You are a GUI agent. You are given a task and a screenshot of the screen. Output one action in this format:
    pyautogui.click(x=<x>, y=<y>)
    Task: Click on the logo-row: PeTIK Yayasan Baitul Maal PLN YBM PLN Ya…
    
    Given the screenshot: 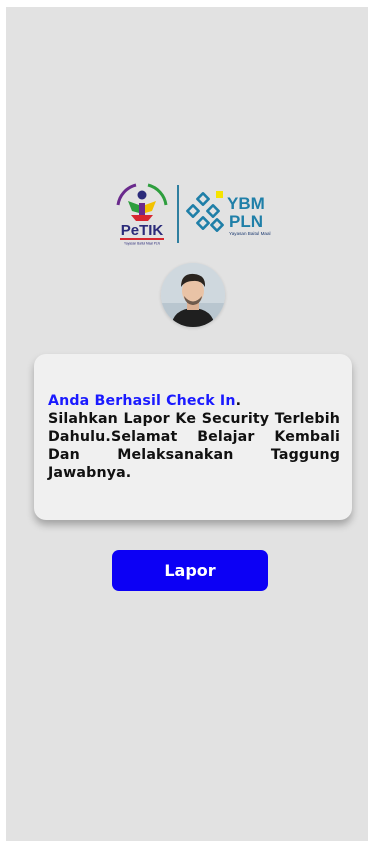 What is the action you would take?
    pyautogui.click(x=198, y=213)
    